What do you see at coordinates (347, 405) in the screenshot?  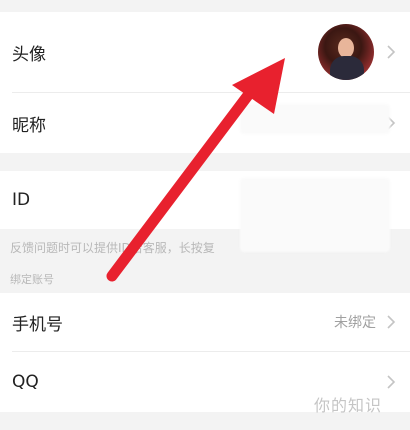 I see `watermark: 你的知识` at bounding box center [347, 405].